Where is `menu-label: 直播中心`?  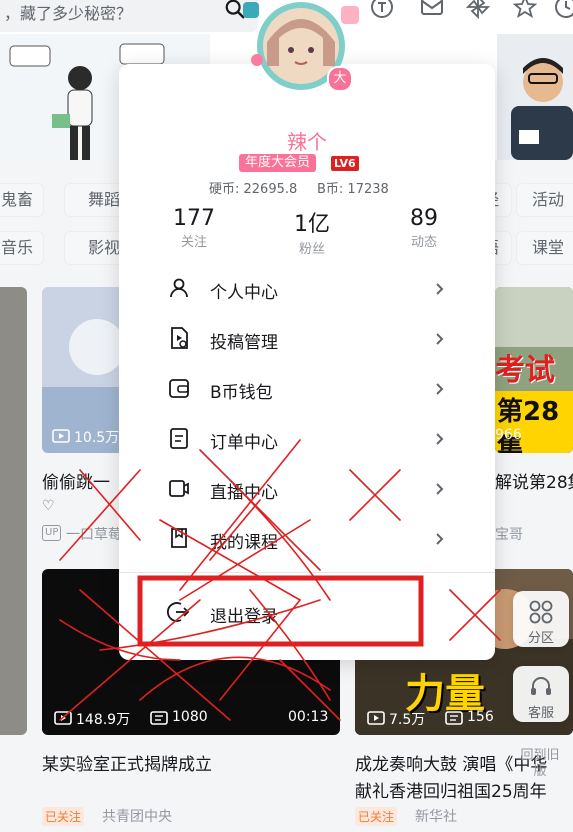 menu-label: 直播中心 is located at coordinates (244, 493).